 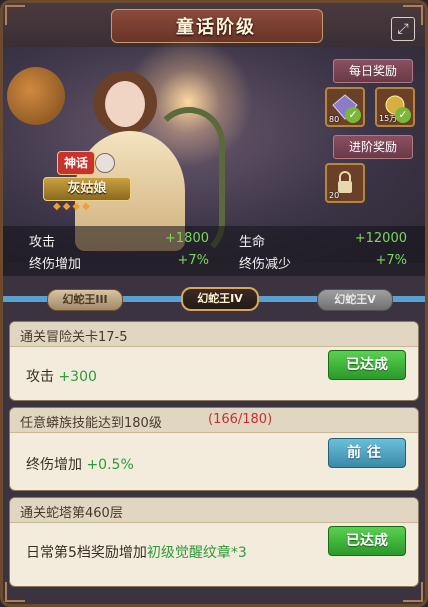 I want to click on reward-label: 攻击, so click(x=40, y=377).